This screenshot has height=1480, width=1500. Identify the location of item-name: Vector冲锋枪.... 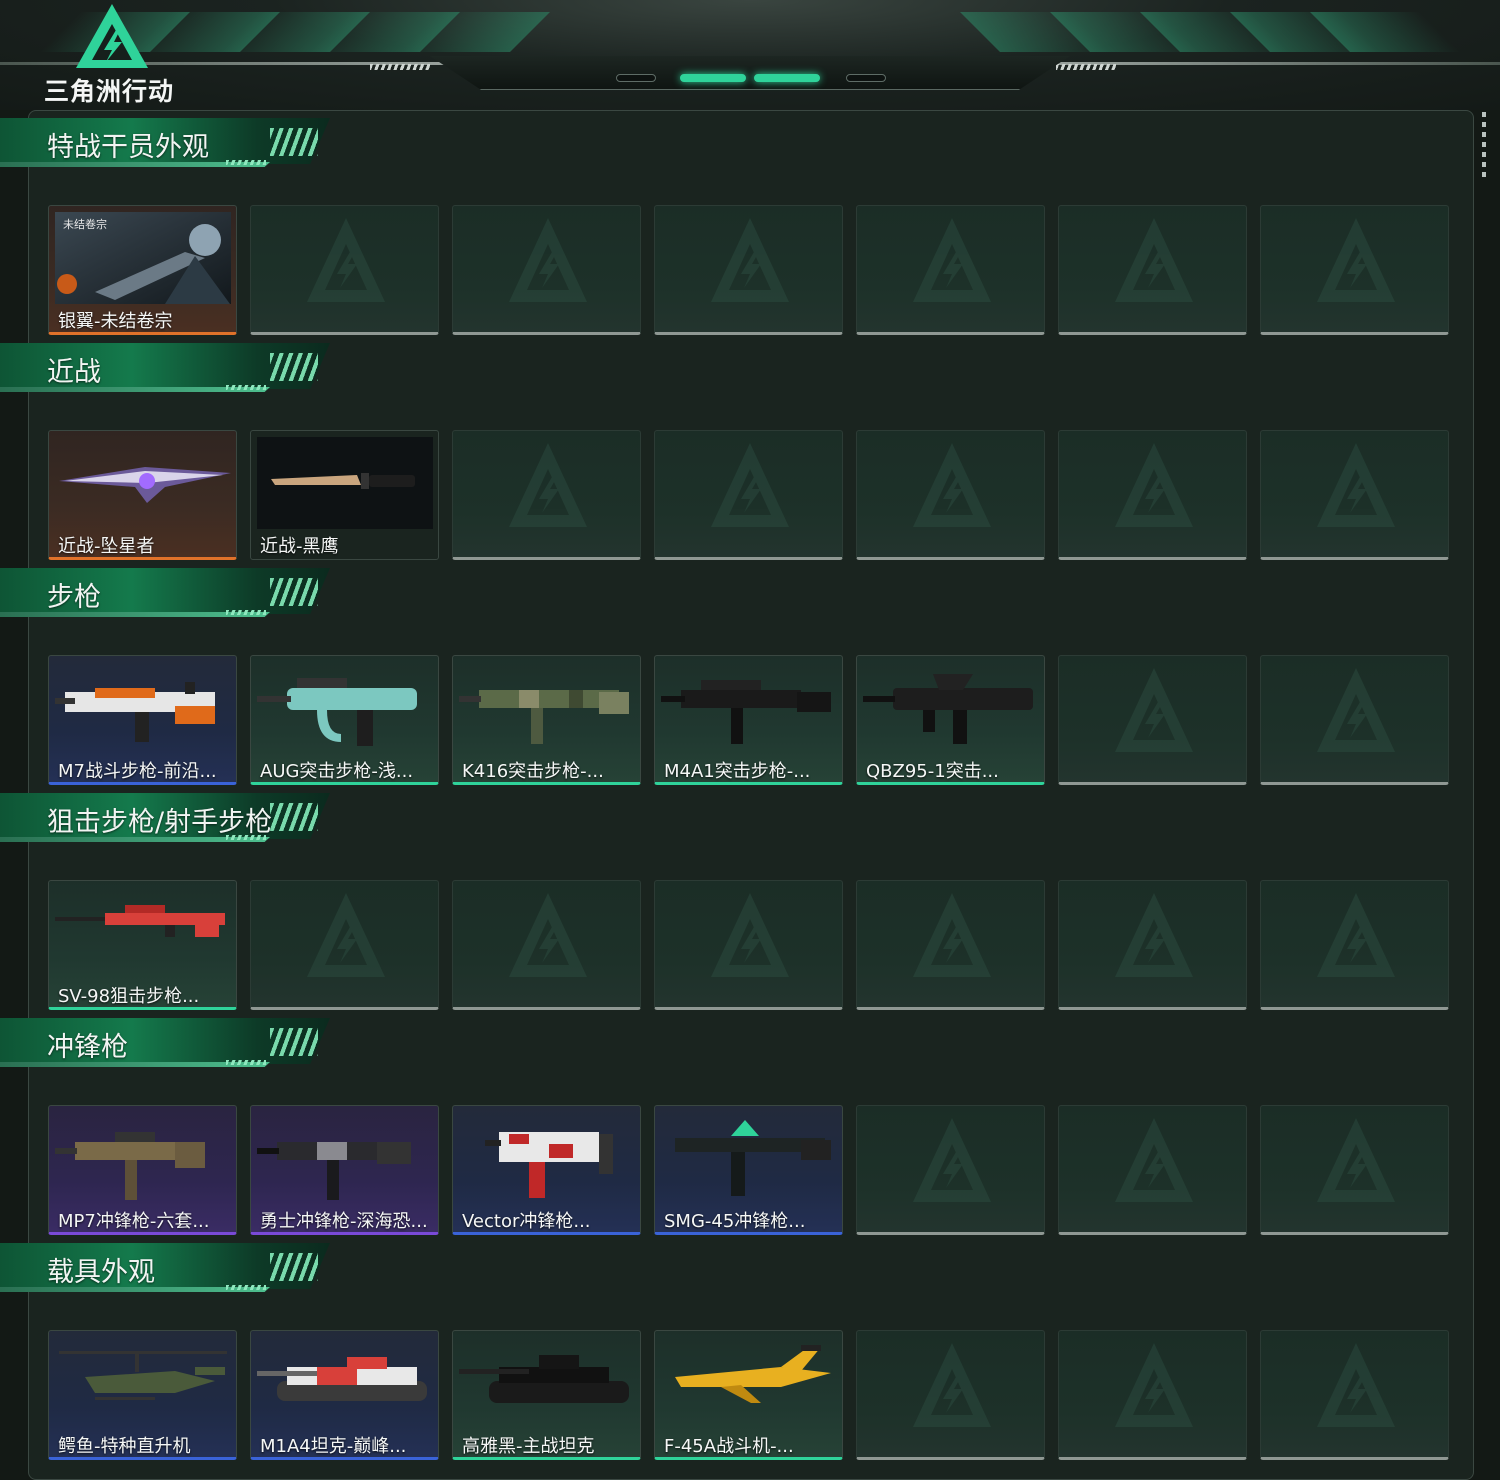
(526, 1221).